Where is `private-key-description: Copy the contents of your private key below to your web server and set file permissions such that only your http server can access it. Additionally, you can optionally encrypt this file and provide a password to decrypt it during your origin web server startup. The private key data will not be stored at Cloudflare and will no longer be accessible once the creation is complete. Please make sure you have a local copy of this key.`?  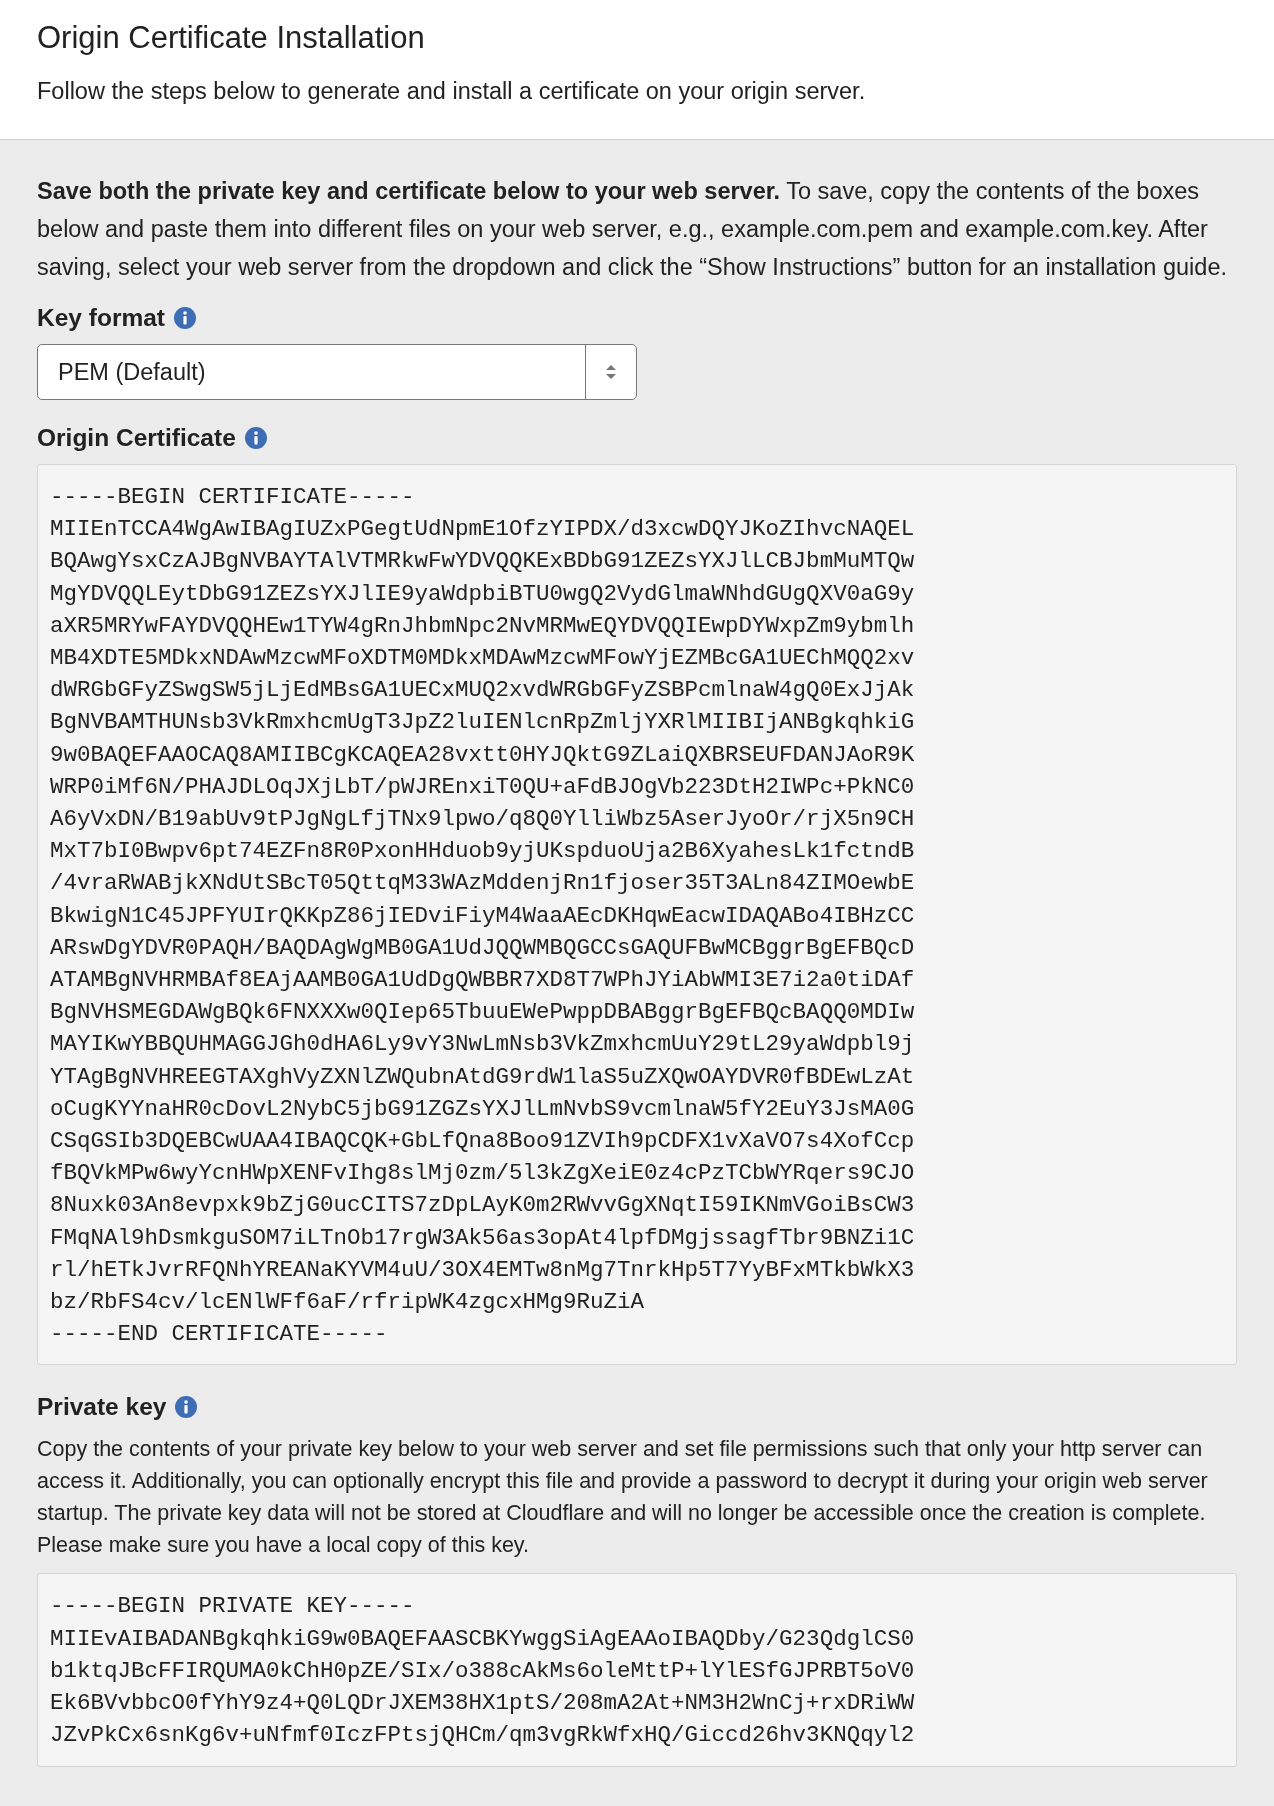 private-key-description: Copy the contents of your private key below to your web server and set file permissions such that only your http server can access it. Additionally, you can optionally encrypt this file and provide a password to decrypt it during your origin web server startup. The private key data will not be stored at Cloudflare and will no longer be accessible once the creation is complete. Please make sure you have a local copy of this key. is located at coordinates (623, 1498).